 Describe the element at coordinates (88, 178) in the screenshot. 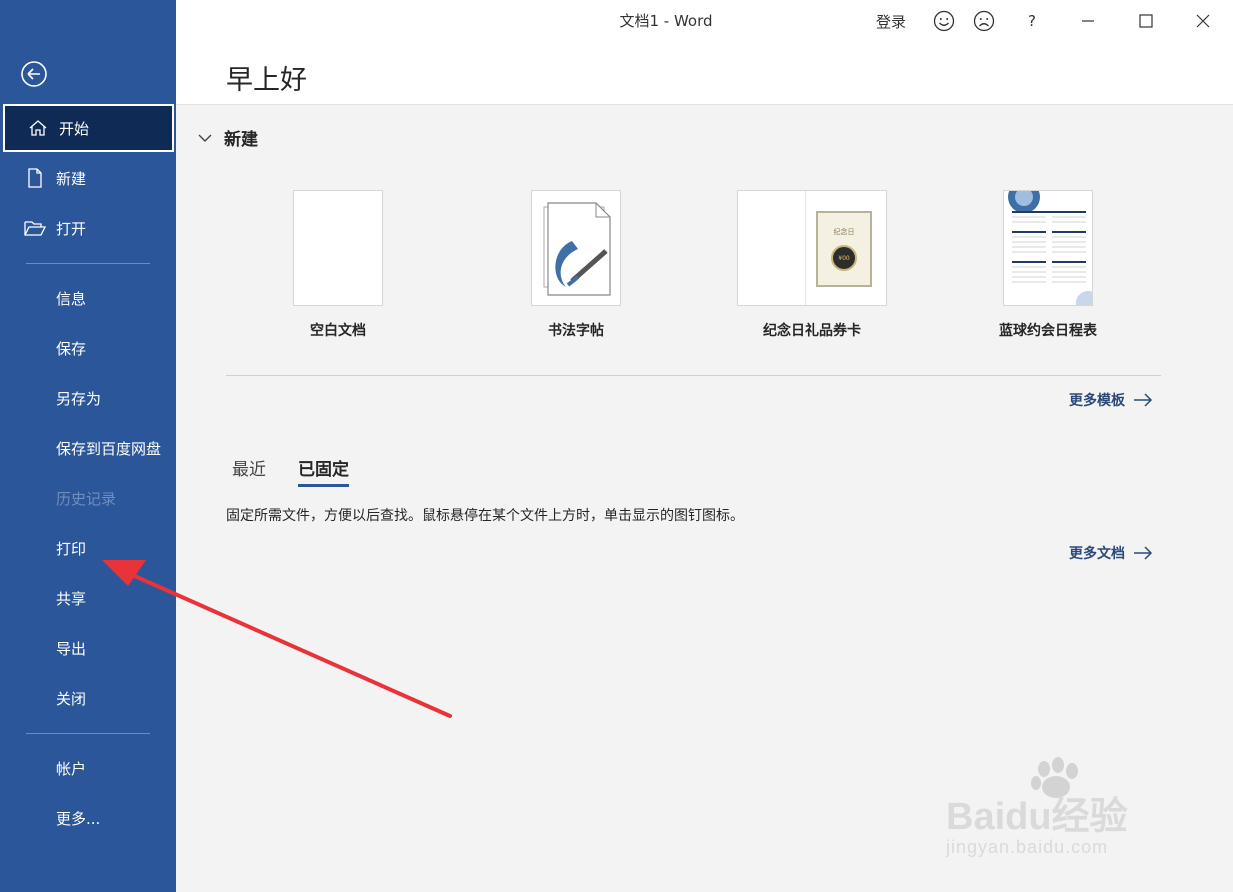

I see `sidebar-item-new: 新建` at that location.